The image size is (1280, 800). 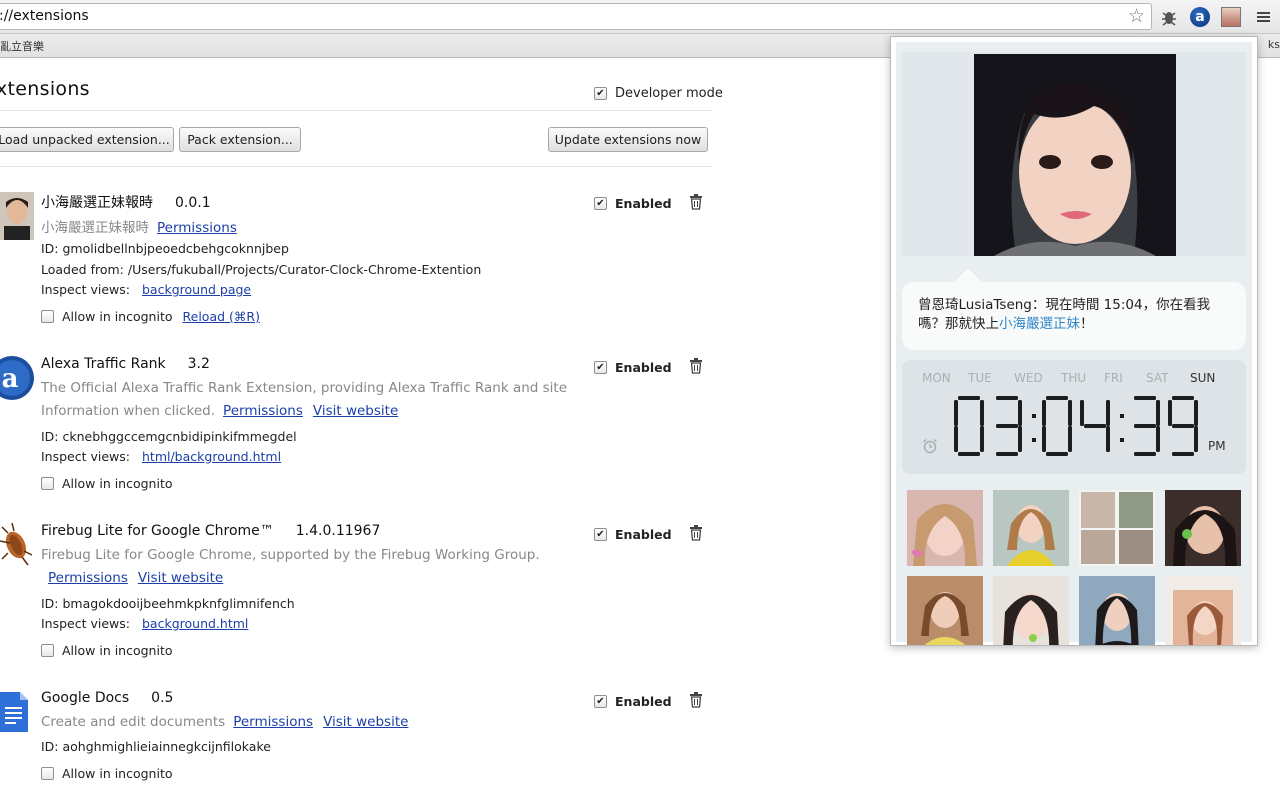 I want to click on developer-mode-label: Developer mode, so click(x=669, y=93).